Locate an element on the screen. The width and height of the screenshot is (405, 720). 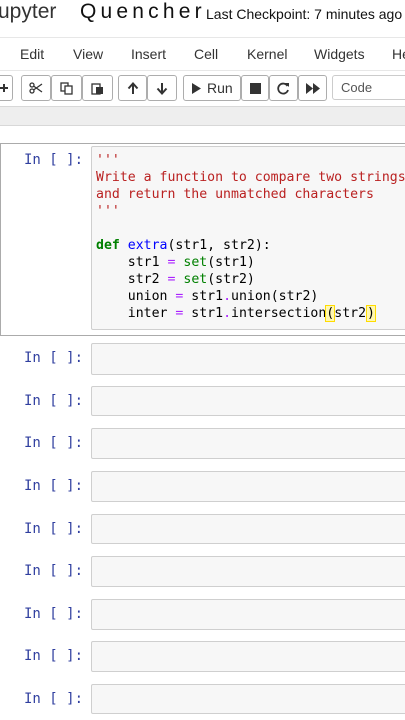
move-down-button is located at coordinates (162, 88).